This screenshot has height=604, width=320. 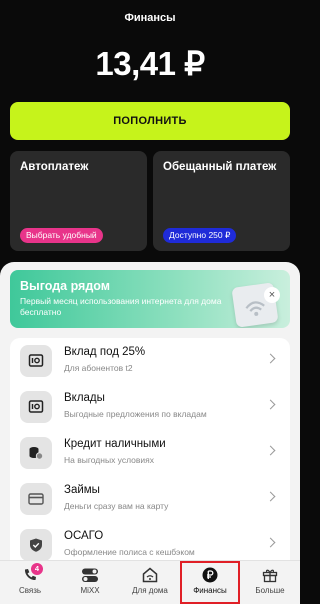 I want to click on autopay-card-title: Автоплатеж, so click(x=54, y=167).